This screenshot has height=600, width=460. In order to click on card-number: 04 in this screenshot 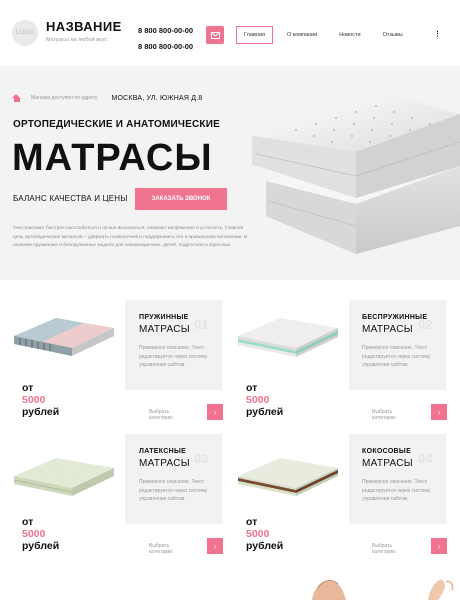, I will do `click(425, 458)`.